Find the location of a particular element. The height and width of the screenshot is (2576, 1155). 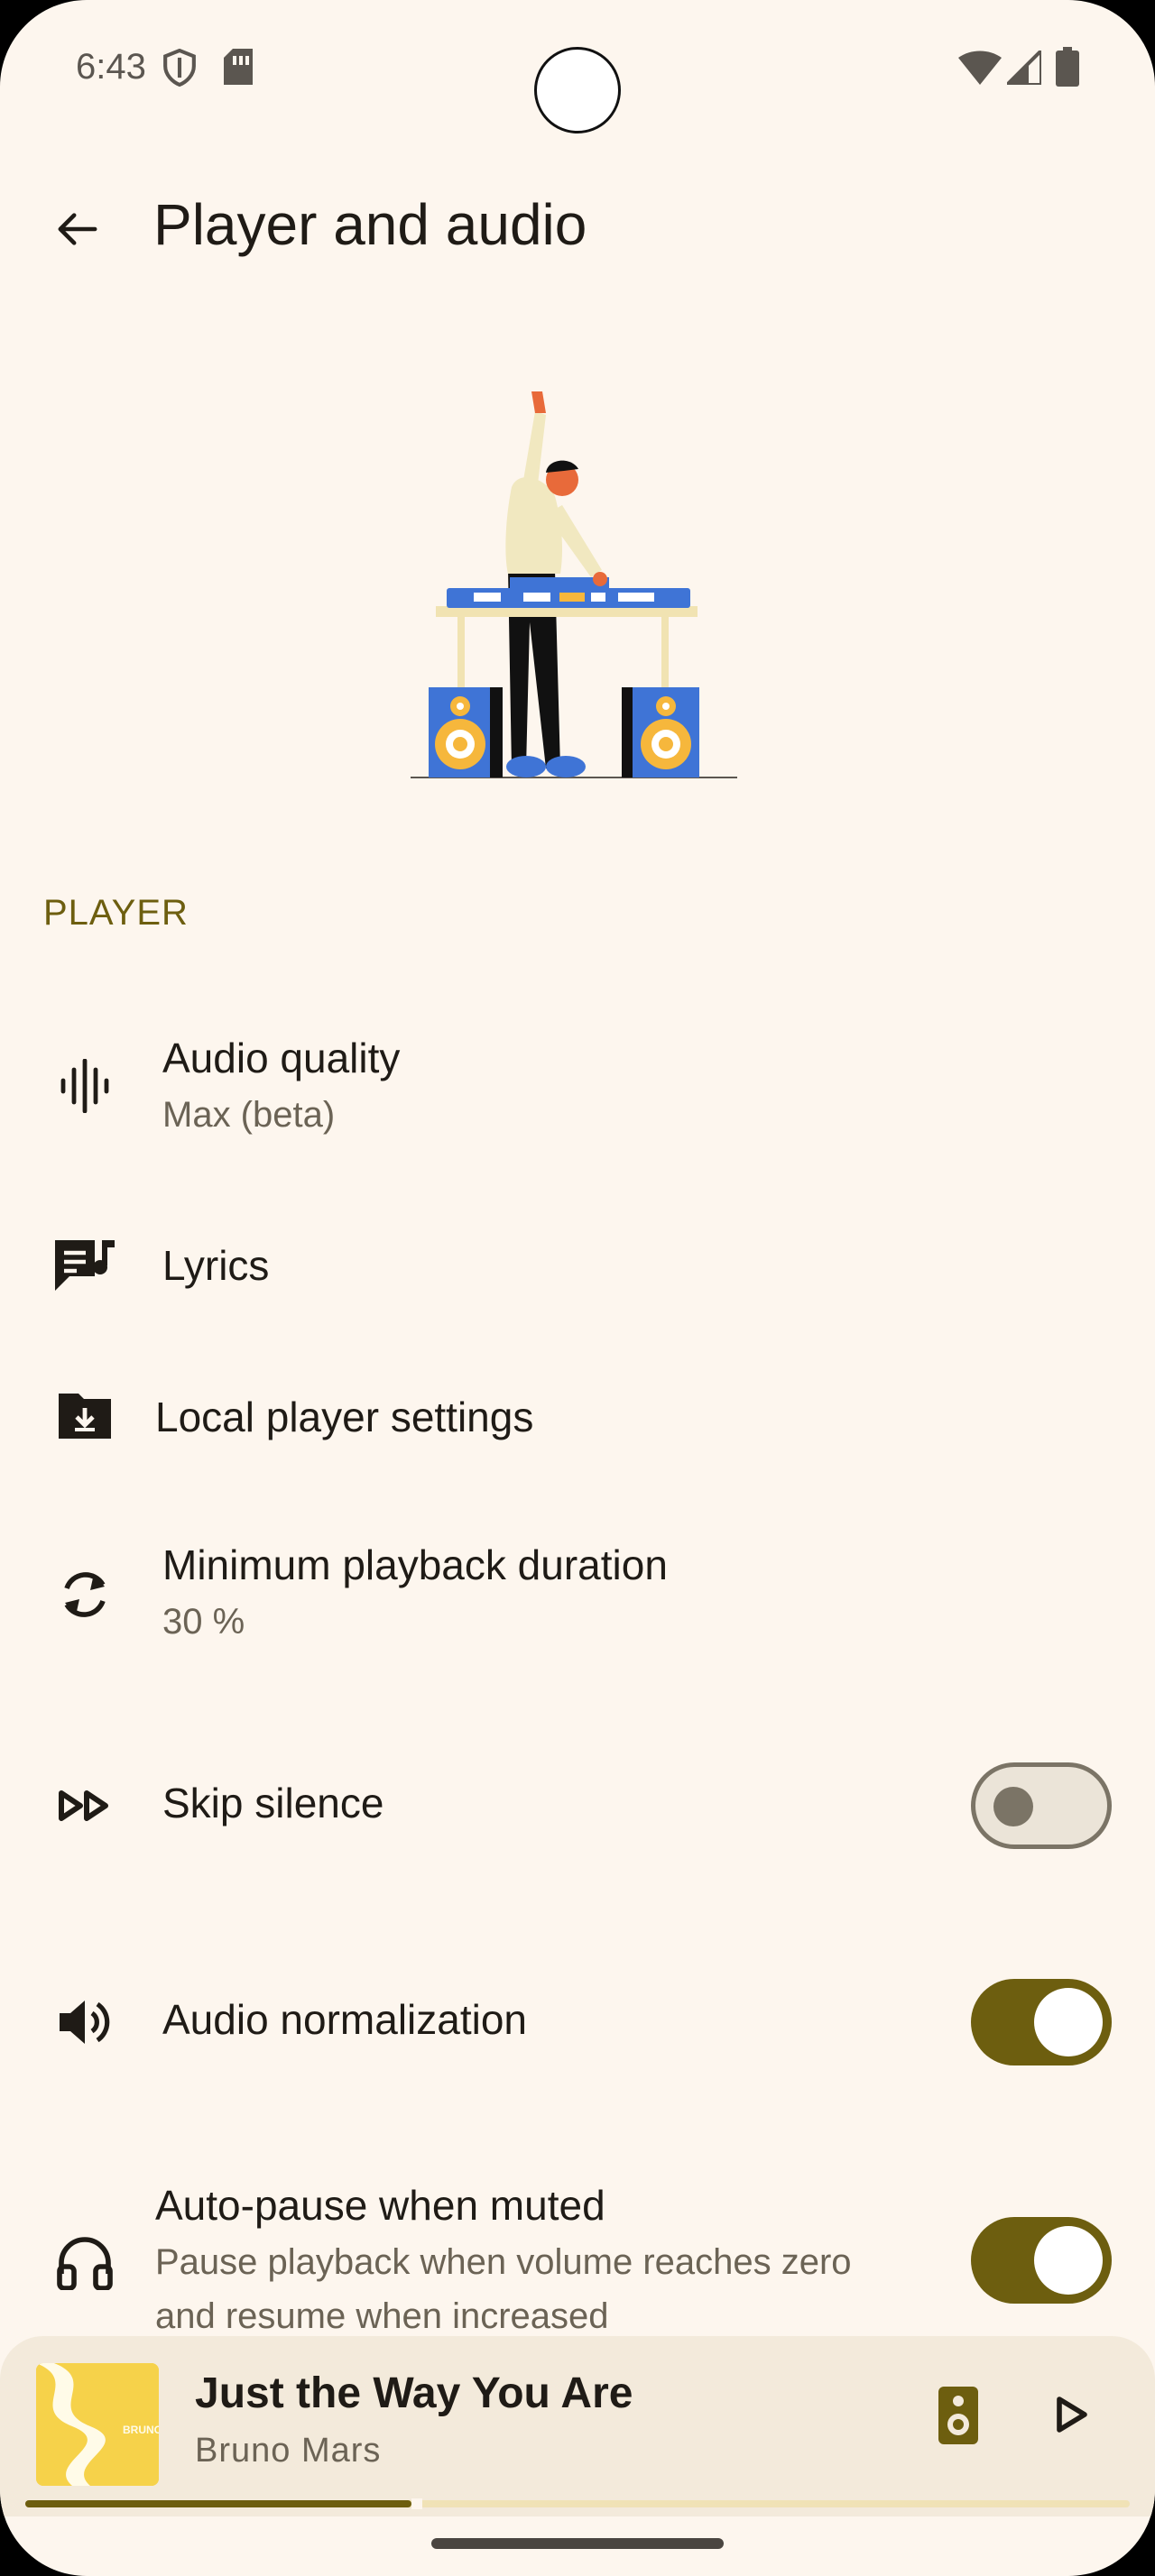

song-artist: Bruno Mars is located at coordinates (288, 2451).